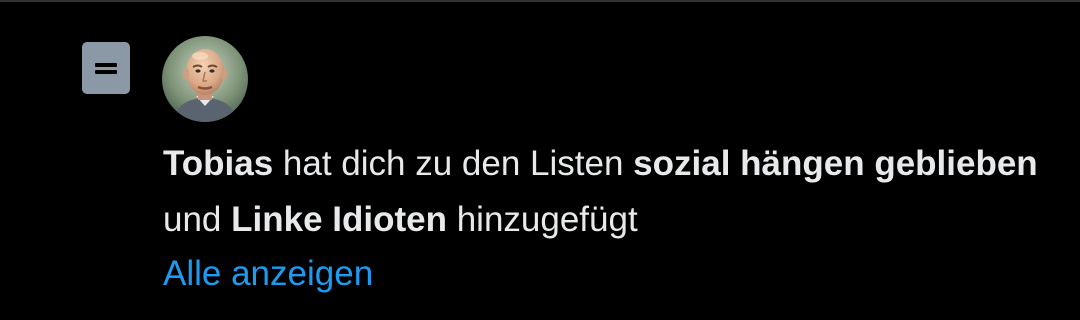 This screenshot has width=1080, height=320. Describe the element at coordinates (197, 219) in the screenshot. I see `message-text: und` at that location.